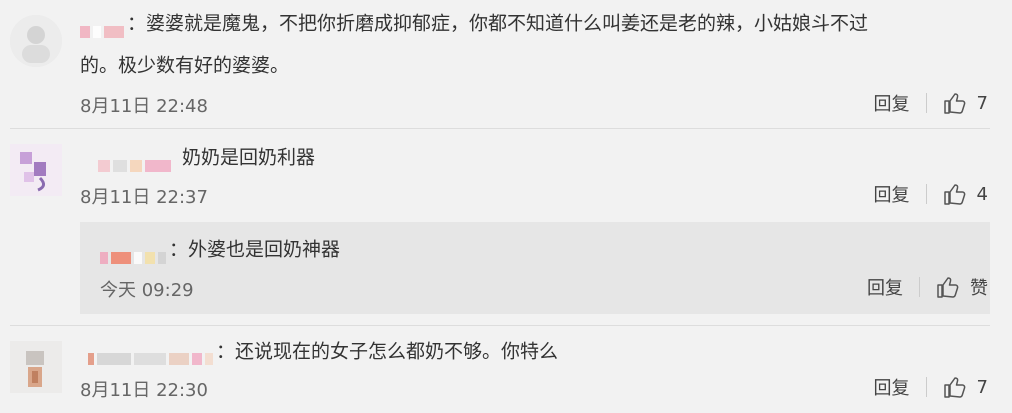 The height and width of the screenshot is (413, 1012). I want to click on comment-actions: 回复 4, so click(931, 194).